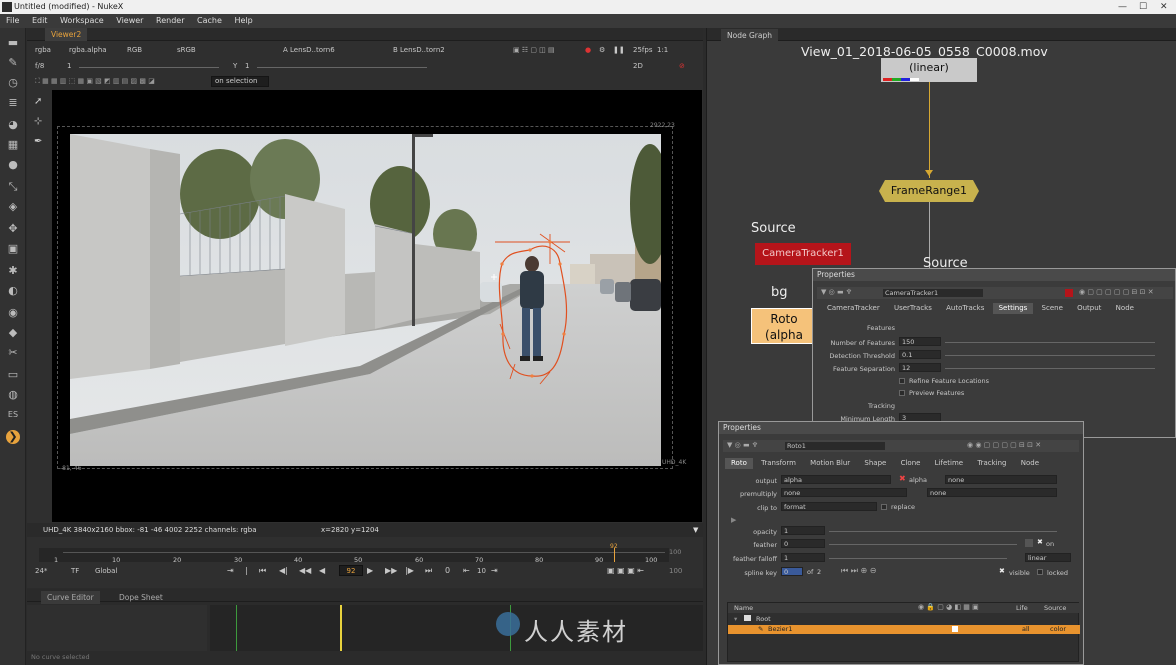  I want to click on viewer-tool-icons: ⛶ ▦ ▦ ▥ ⬚ ▦ ▣ ▧ ◩ ▥ ▤ ▨ ▩ ◪, so click(95, 81).